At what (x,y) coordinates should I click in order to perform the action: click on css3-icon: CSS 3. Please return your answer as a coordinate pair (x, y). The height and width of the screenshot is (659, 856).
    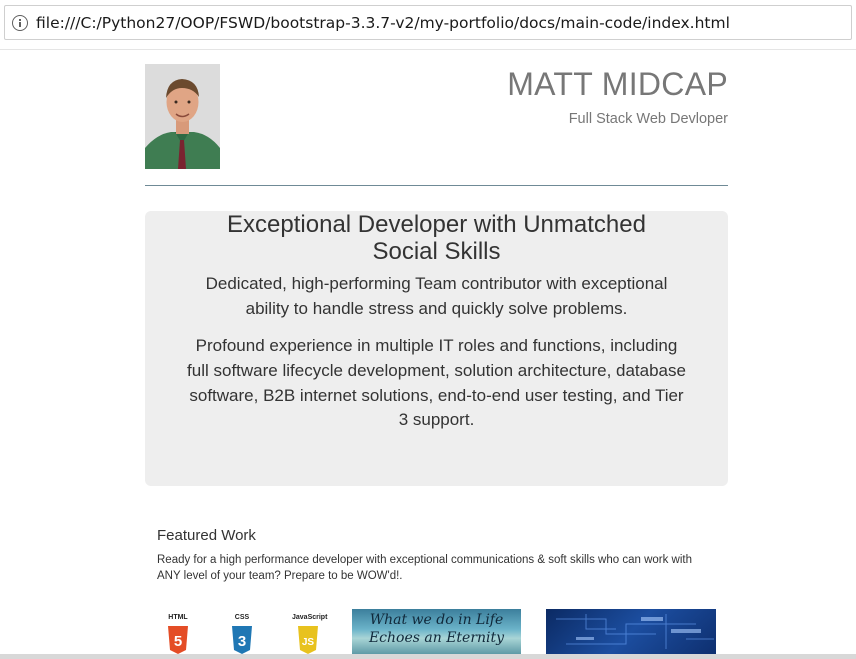
    Looking at the image, I should click on (242, 634).